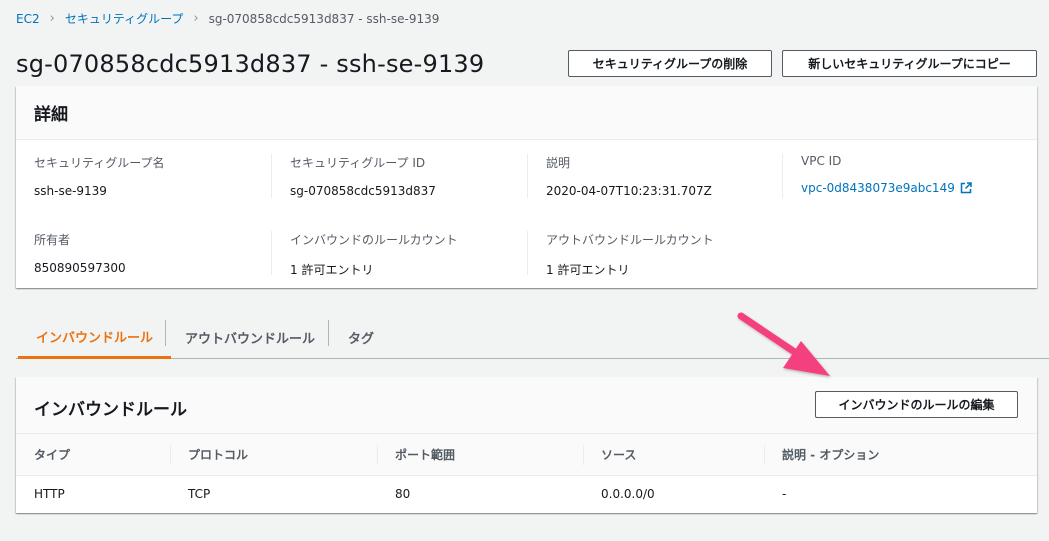  I want to click on details-header: 詳細, so click(526, 113).